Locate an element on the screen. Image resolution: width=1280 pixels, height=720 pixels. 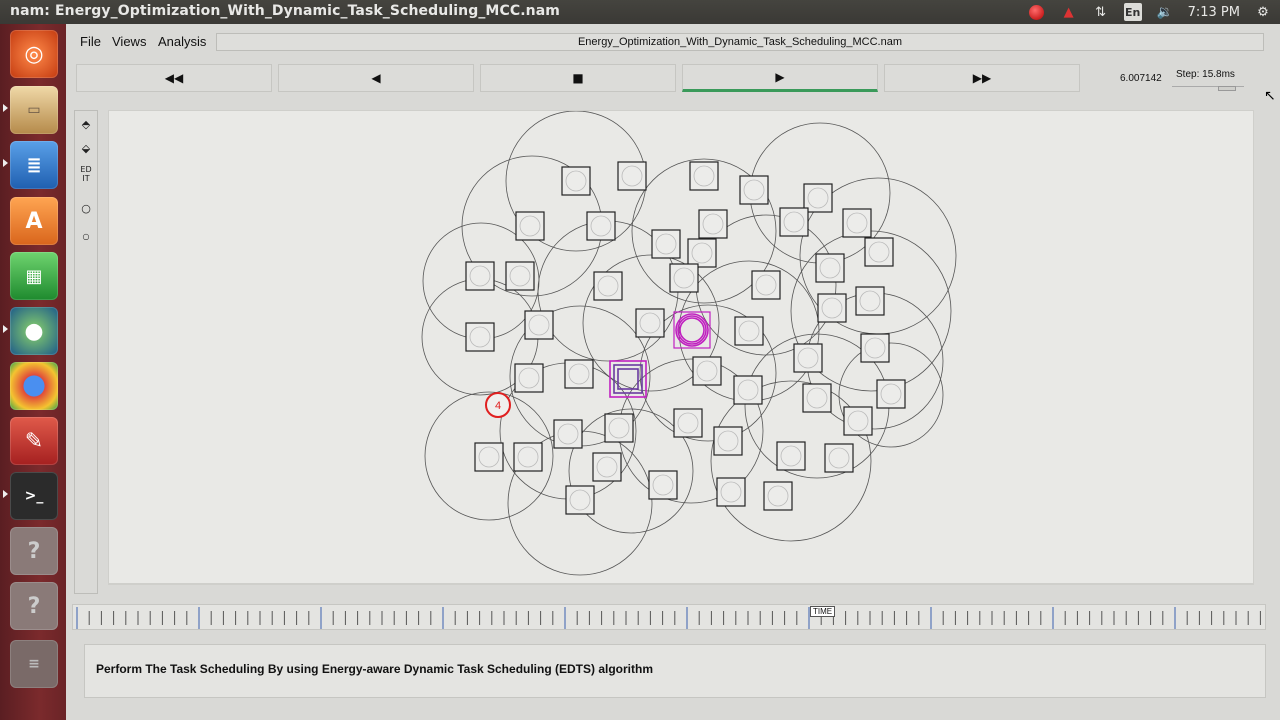
menu-views: Views is located at coordinates (129, 41).